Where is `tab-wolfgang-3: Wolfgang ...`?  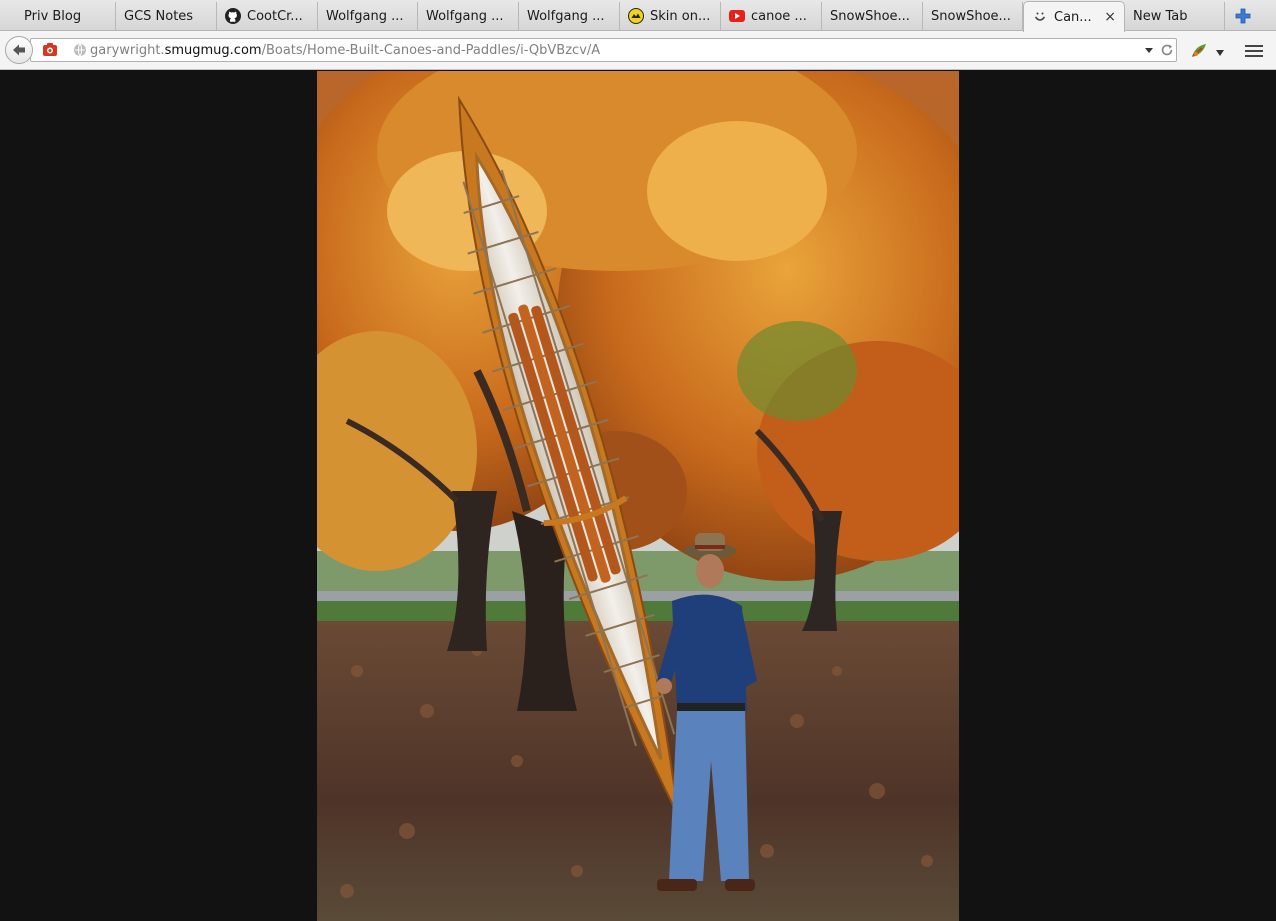
tab-wolfgang-3: Wolfgang ... is located at coordinates (569, 16).